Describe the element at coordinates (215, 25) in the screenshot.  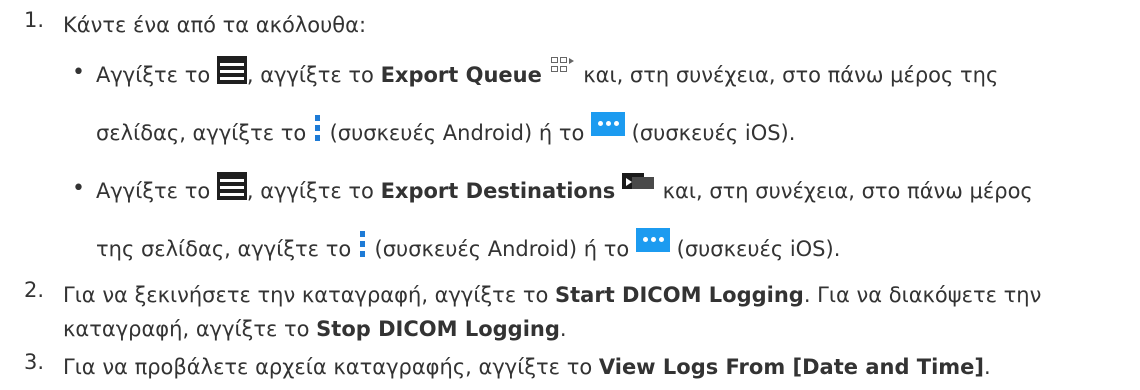
I see `step-text: Κάντε ένα από τα ακόλουθα:` at that location.